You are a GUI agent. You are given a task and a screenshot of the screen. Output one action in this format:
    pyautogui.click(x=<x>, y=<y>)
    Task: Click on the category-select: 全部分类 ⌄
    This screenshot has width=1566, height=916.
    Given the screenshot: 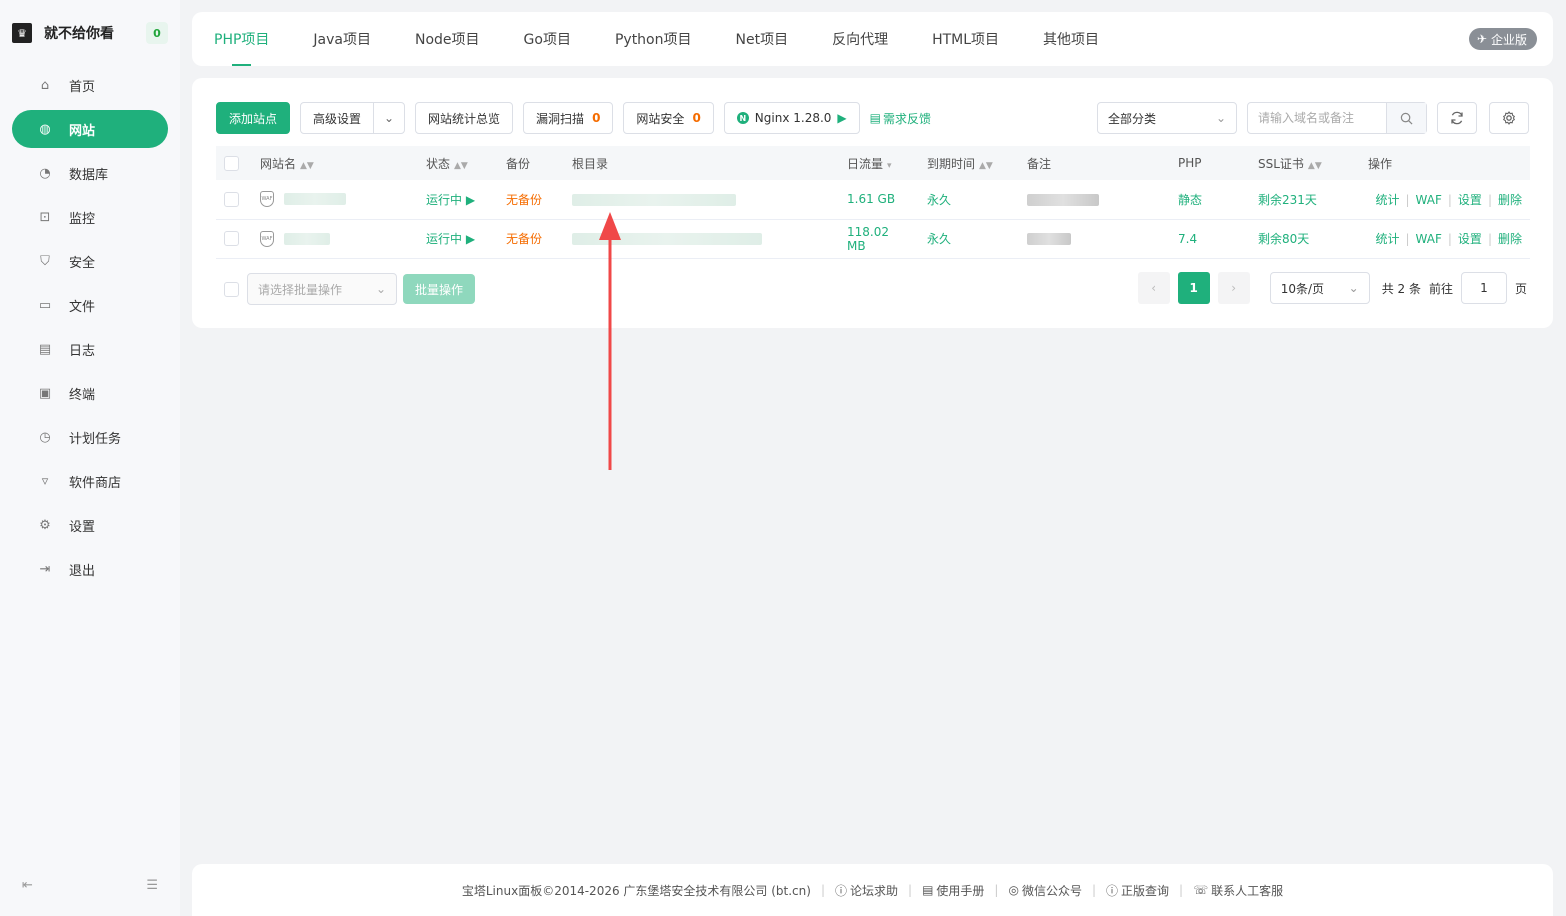 What is the action you would take?
    pyautogui.click(x=1167, y=118)
    